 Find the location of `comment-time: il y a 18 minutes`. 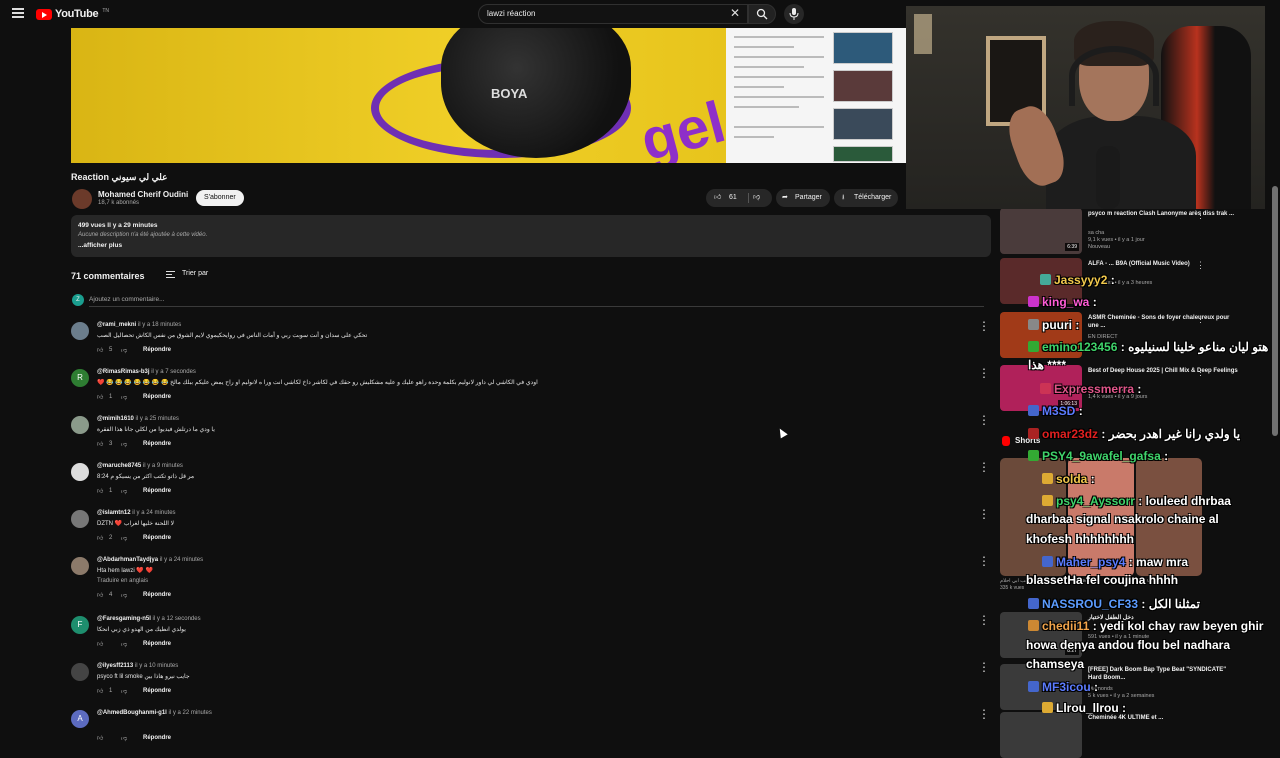

comment-time: il y a 18 minutes is located at coordinates (159, 325).